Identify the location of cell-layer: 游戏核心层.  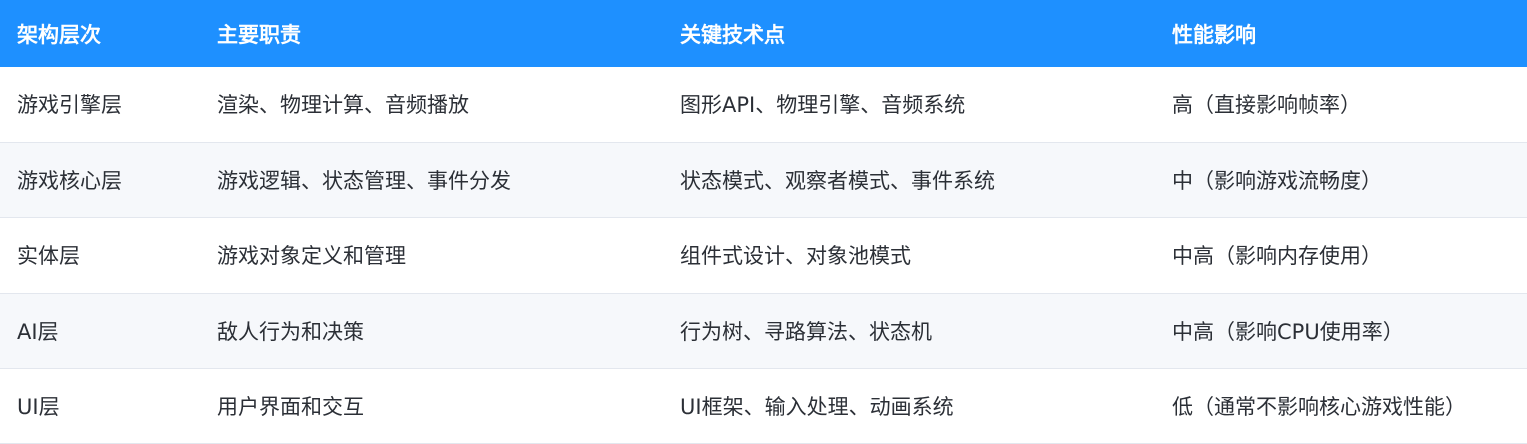
(69, 181).